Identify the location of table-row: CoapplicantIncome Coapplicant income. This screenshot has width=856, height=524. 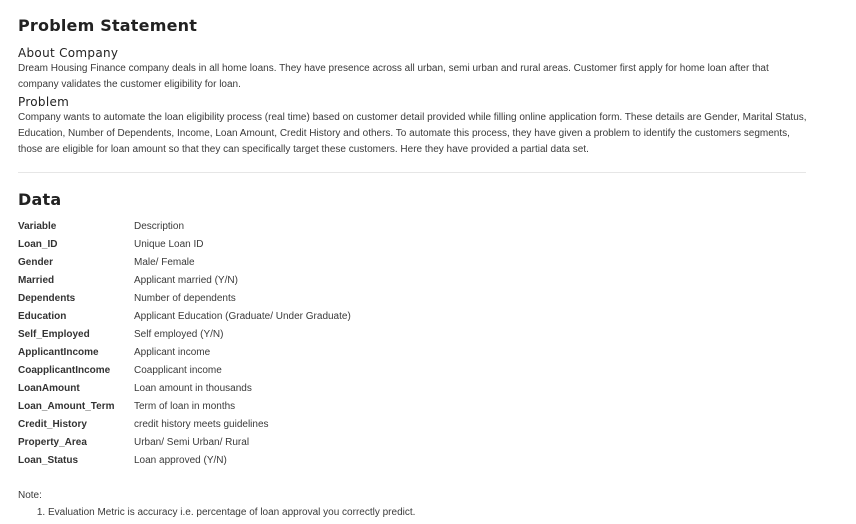
(184, 371).